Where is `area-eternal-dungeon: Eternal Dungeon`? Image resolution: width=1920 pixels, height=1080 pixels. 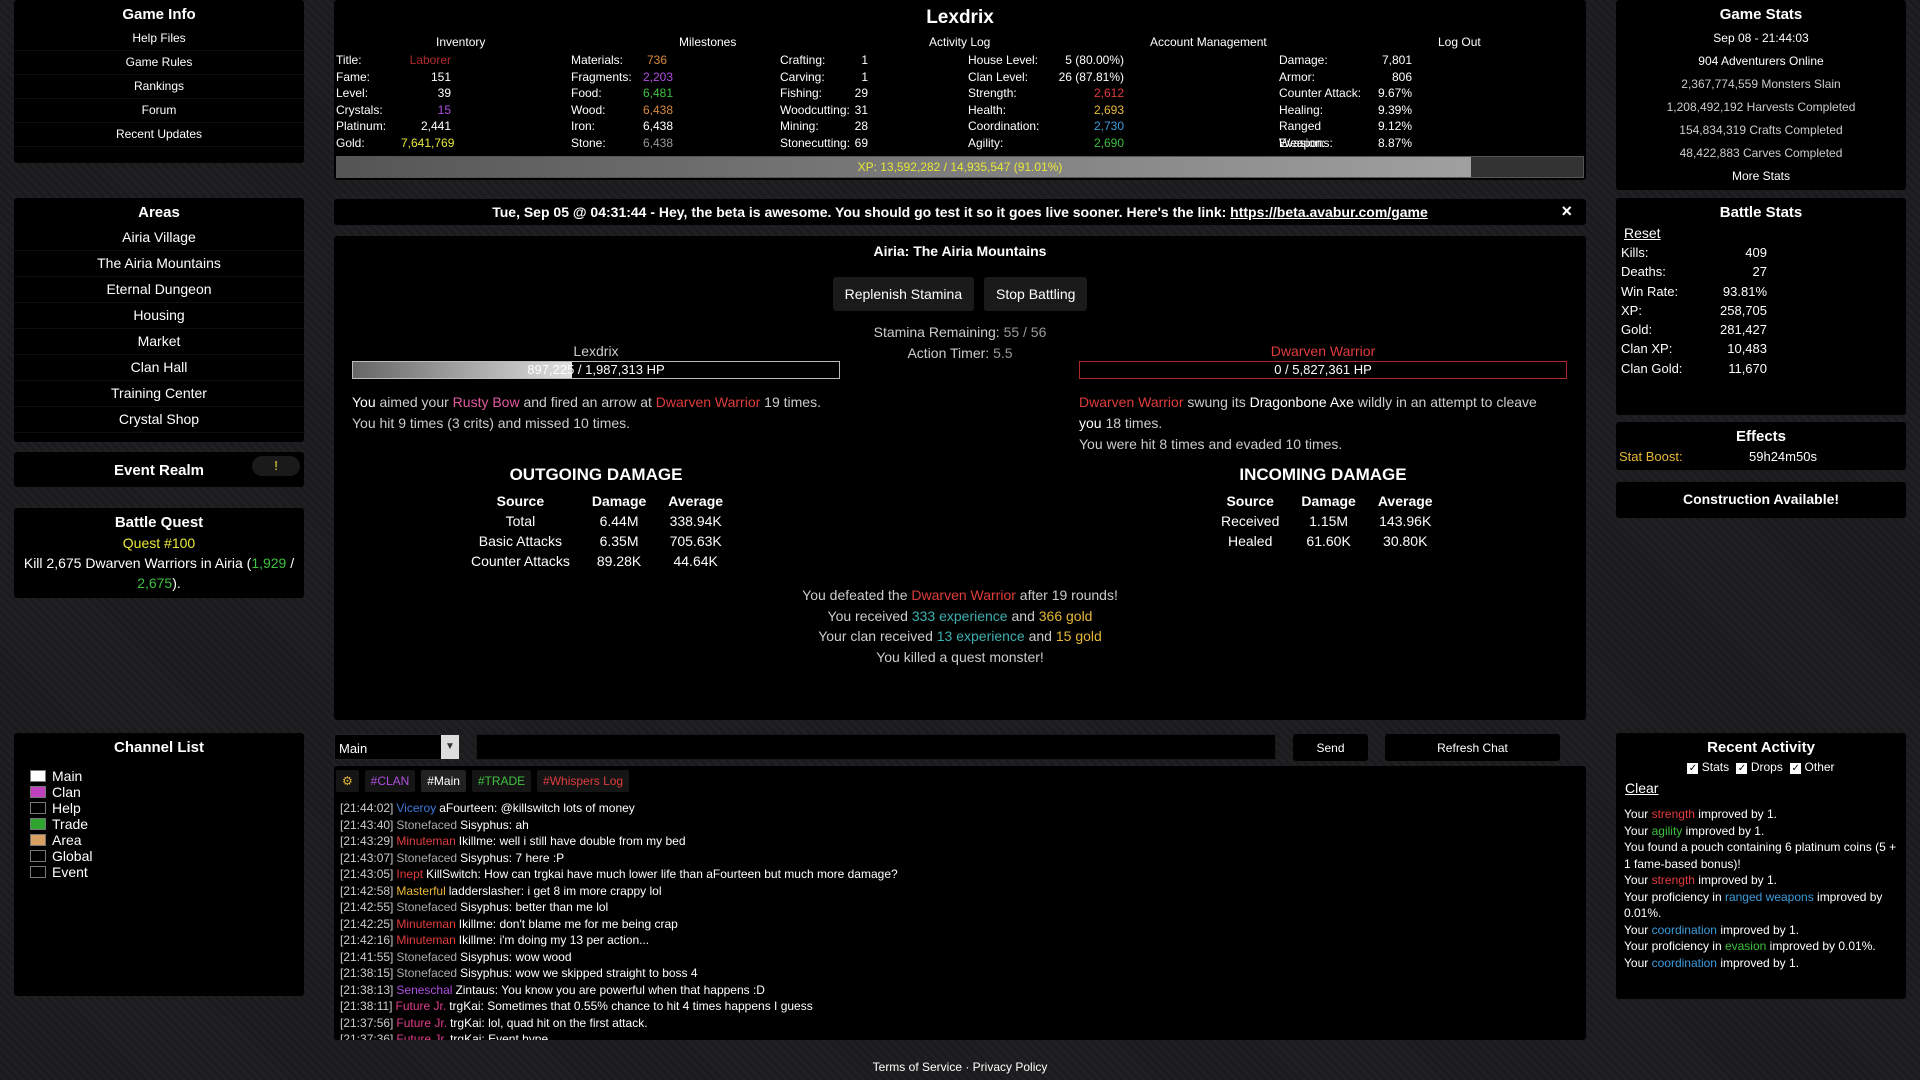 area-eternal-dungeon: Eternal Dungeon is located at coordinates (159, 290).